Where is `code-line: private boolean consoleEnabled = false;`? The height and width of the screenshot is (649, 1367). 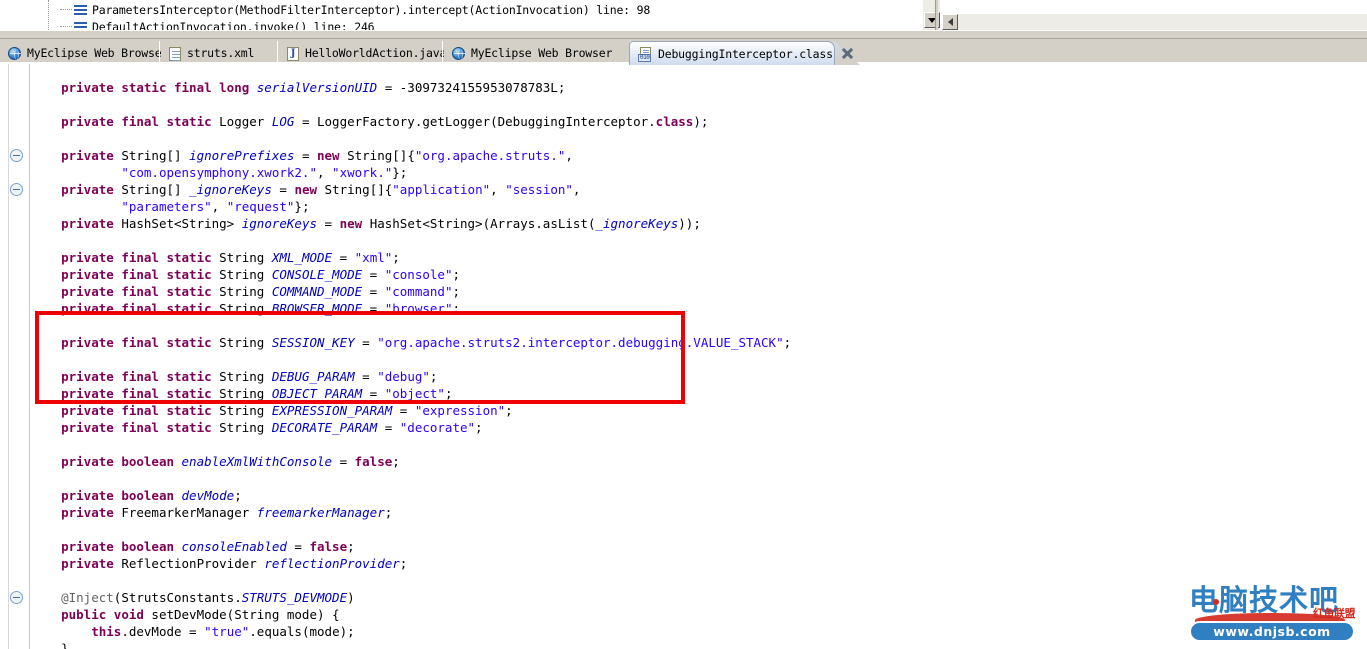
code-line: private boolean consoleEnabled = false; is located at coordinates (699, 546).